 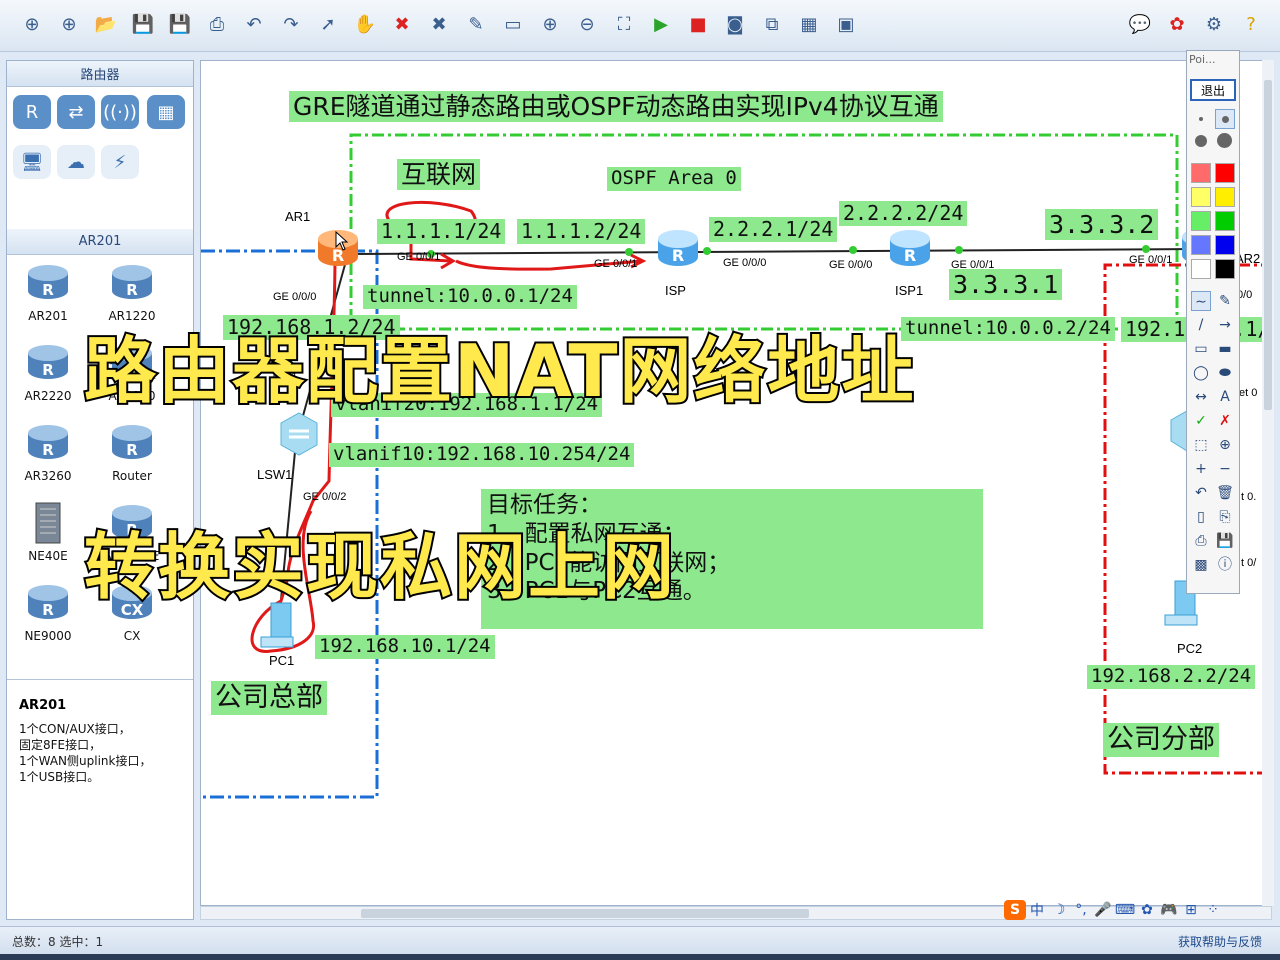 What do you see at coordinates (328, 24) in the screenshot?
I see `select-icon: ➚` at bounding box center [328, 24].